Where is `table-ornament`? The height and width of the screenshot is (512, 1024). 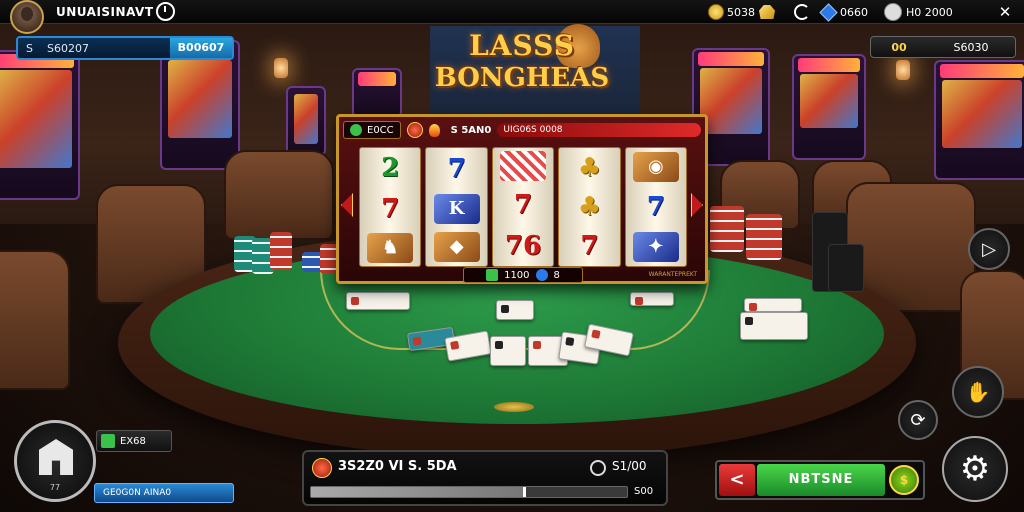 table-ornament is located at coordinates (514, 407).